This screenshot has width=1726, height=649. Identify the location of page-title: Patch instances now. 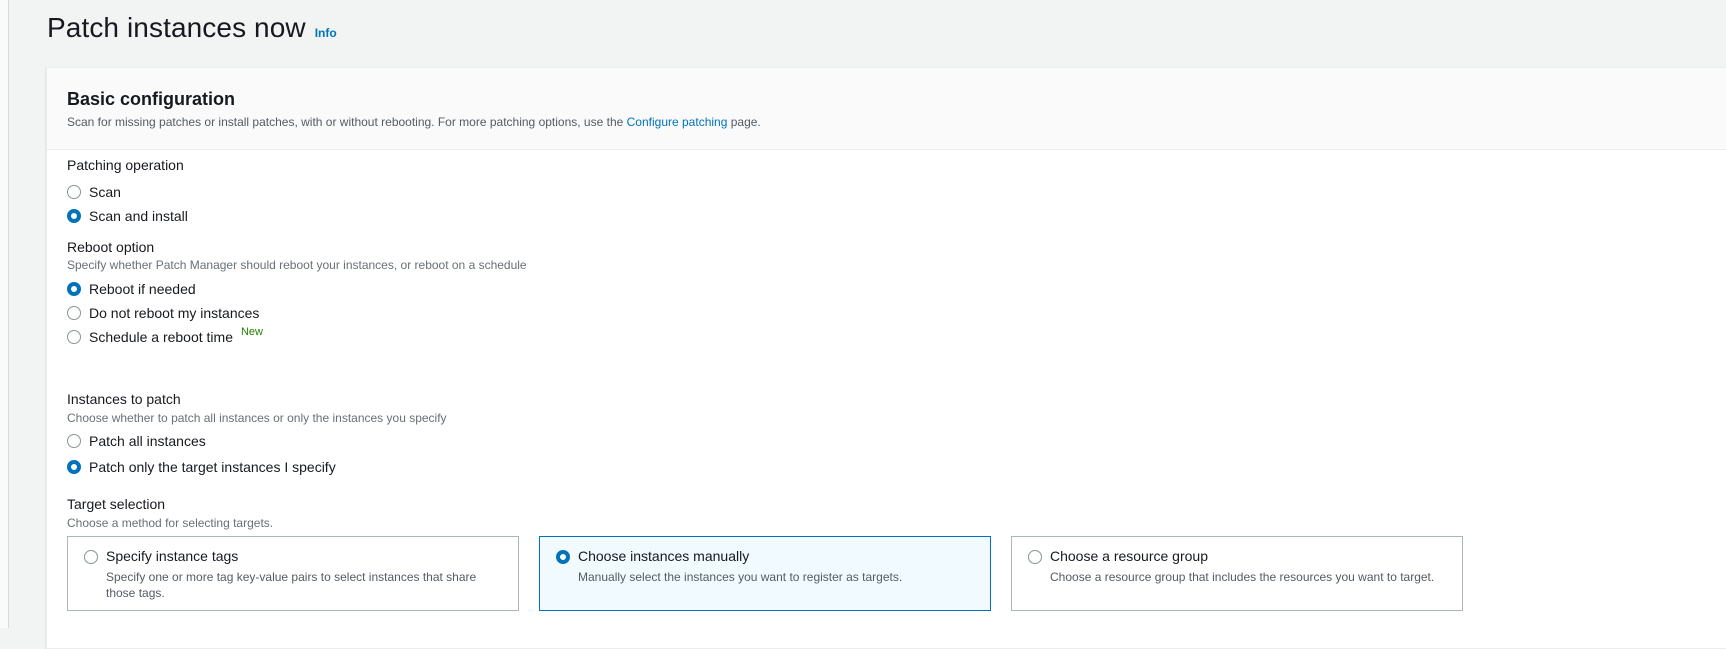
(176, 27).